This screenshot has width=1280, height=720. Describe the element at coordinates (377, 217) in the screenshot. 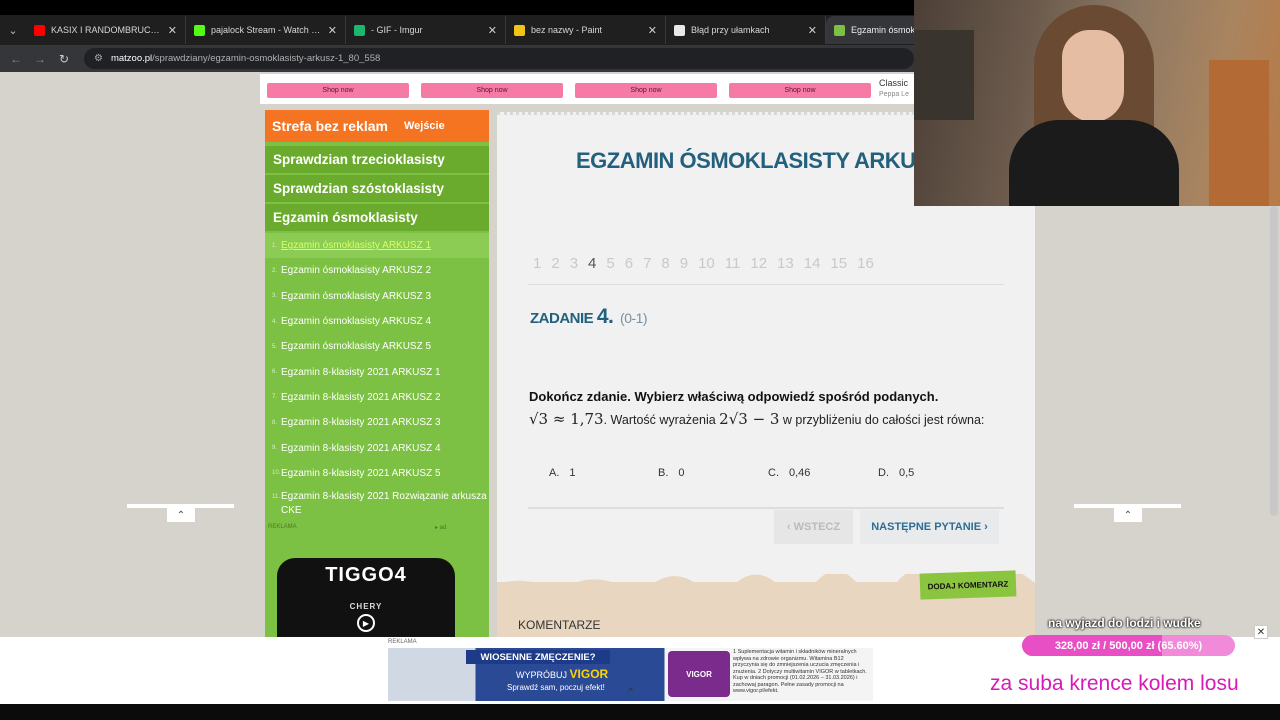

I see `category-eighth-grade: Egzamin ósmoklasisty` at that location.